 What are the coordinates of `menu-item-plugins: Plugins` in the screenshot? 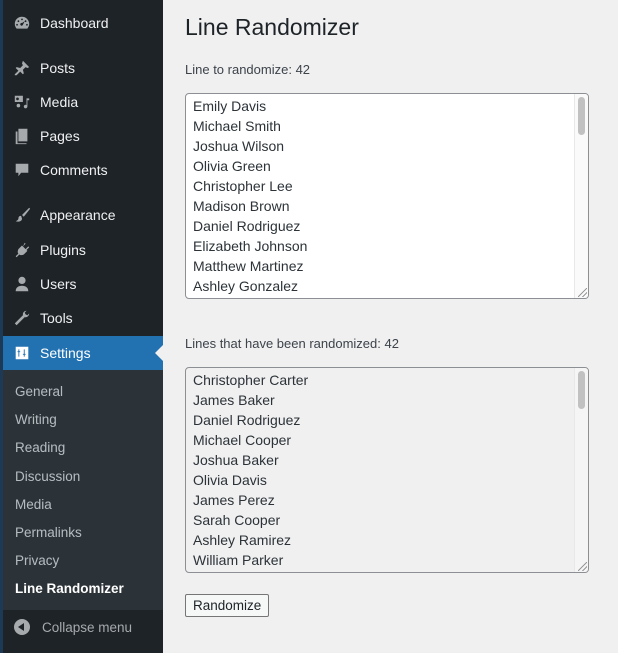 It's located at (83, 250).